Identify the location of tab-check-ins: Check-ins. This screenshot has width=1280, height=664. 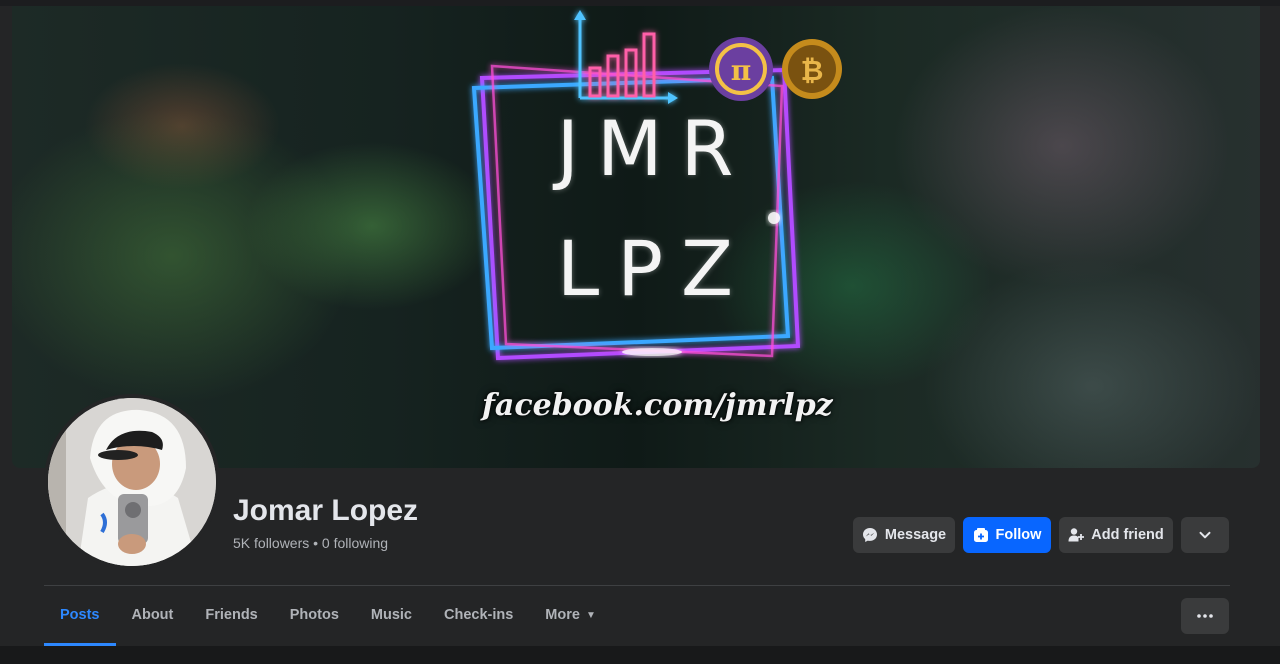
(478, 615).